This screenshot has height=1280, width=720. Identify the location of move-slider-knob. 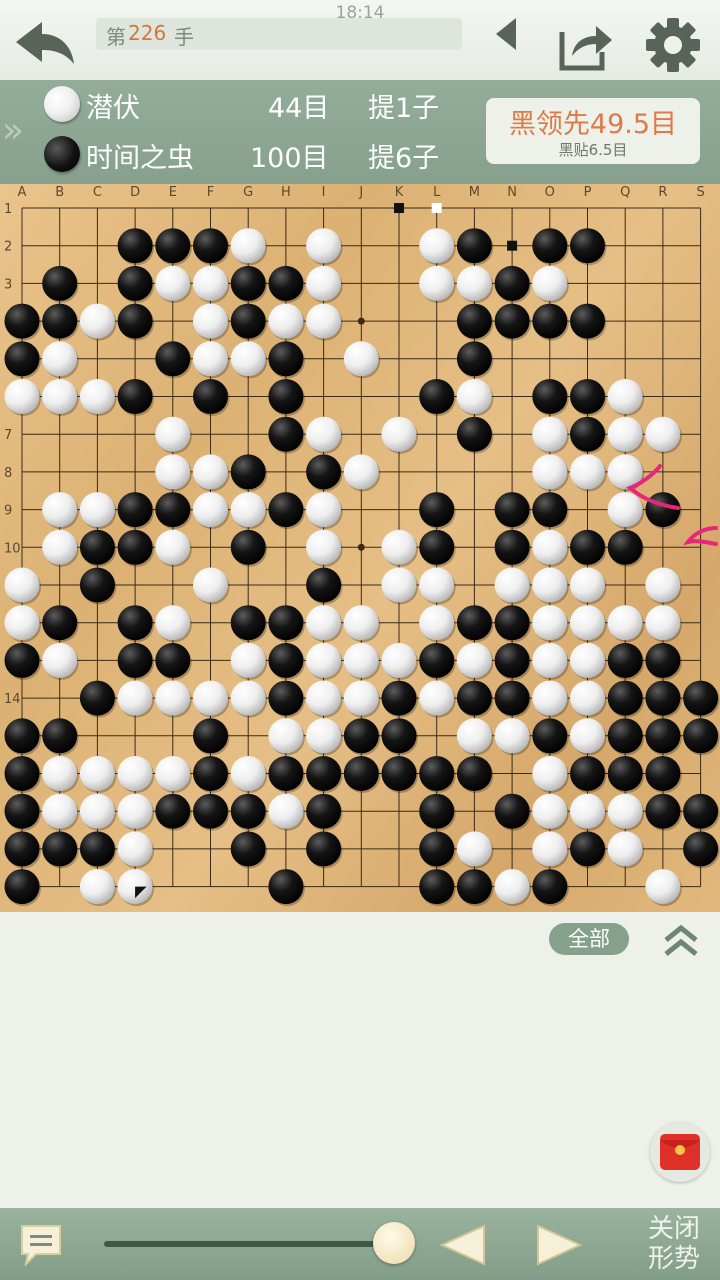
(394, 1243).